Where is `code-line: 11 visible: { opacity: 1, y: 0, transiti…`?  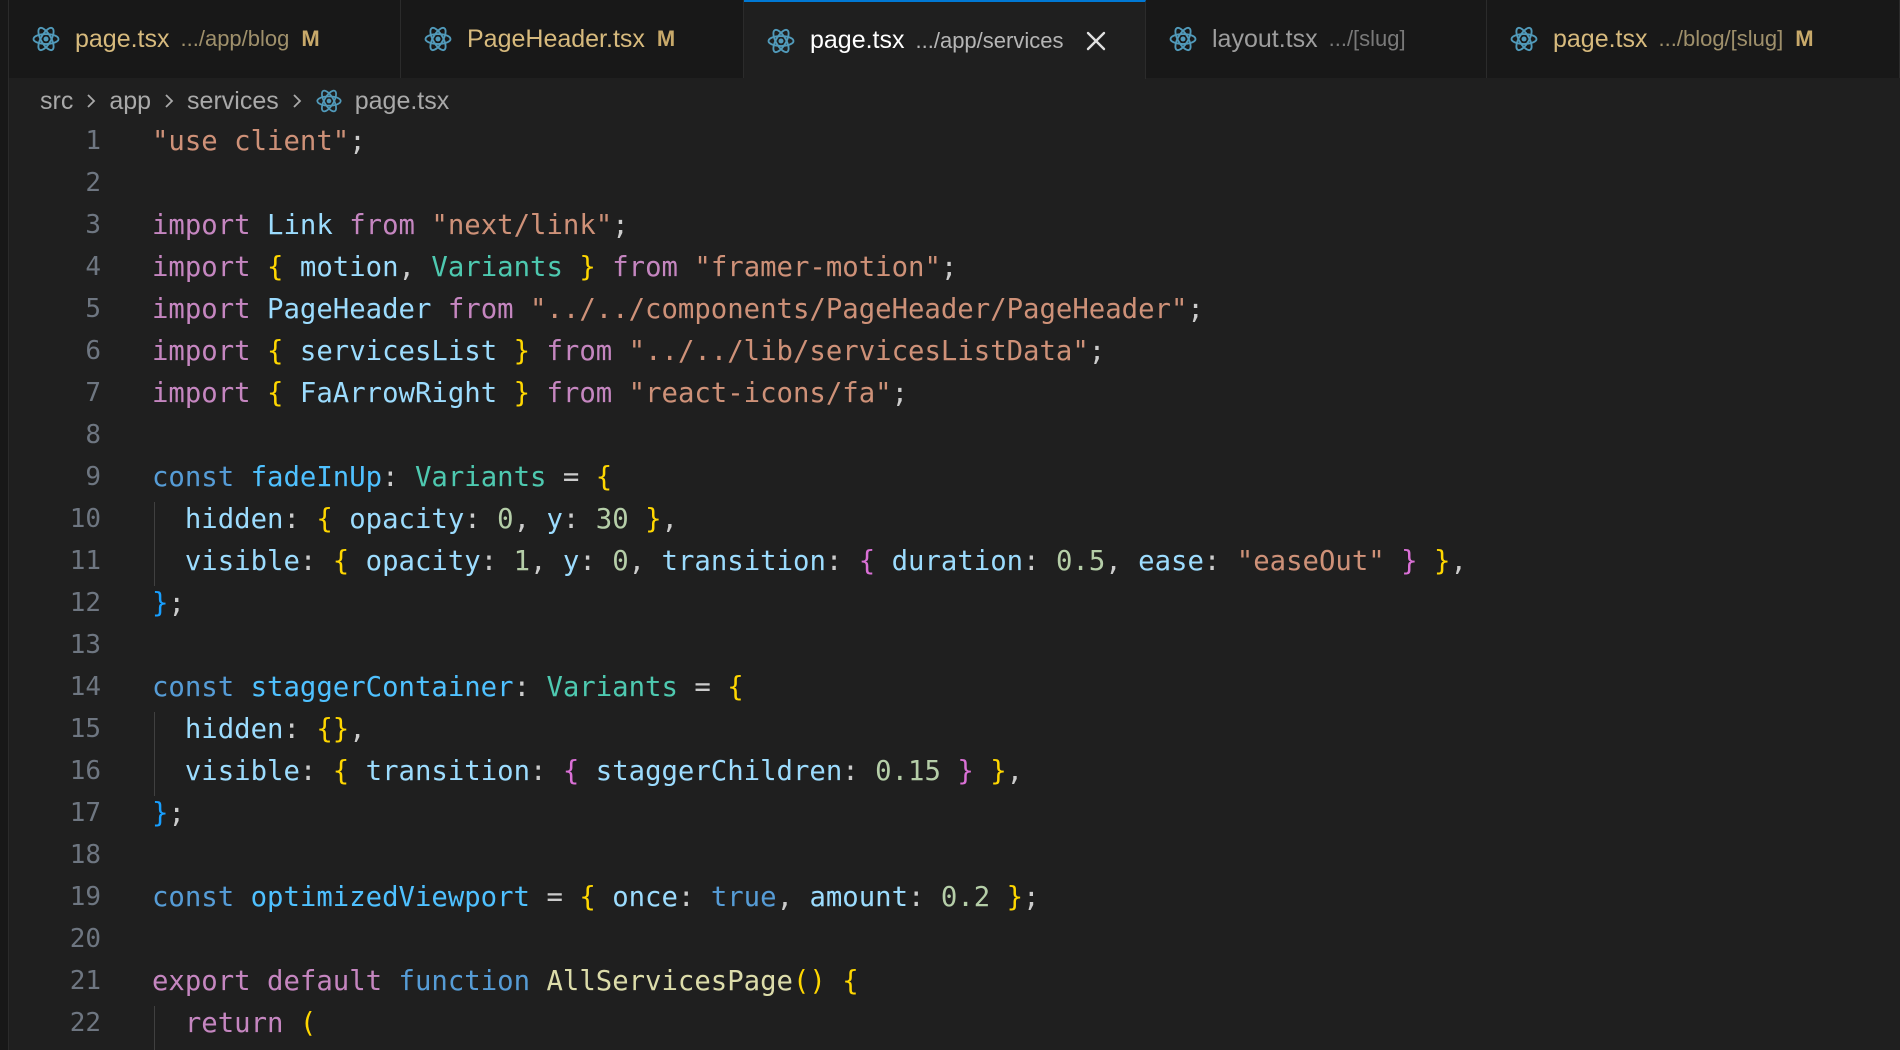 code-line: 11 visible: { opacity: 1, y: 0, transiti… is located at coordinates (954, 561).